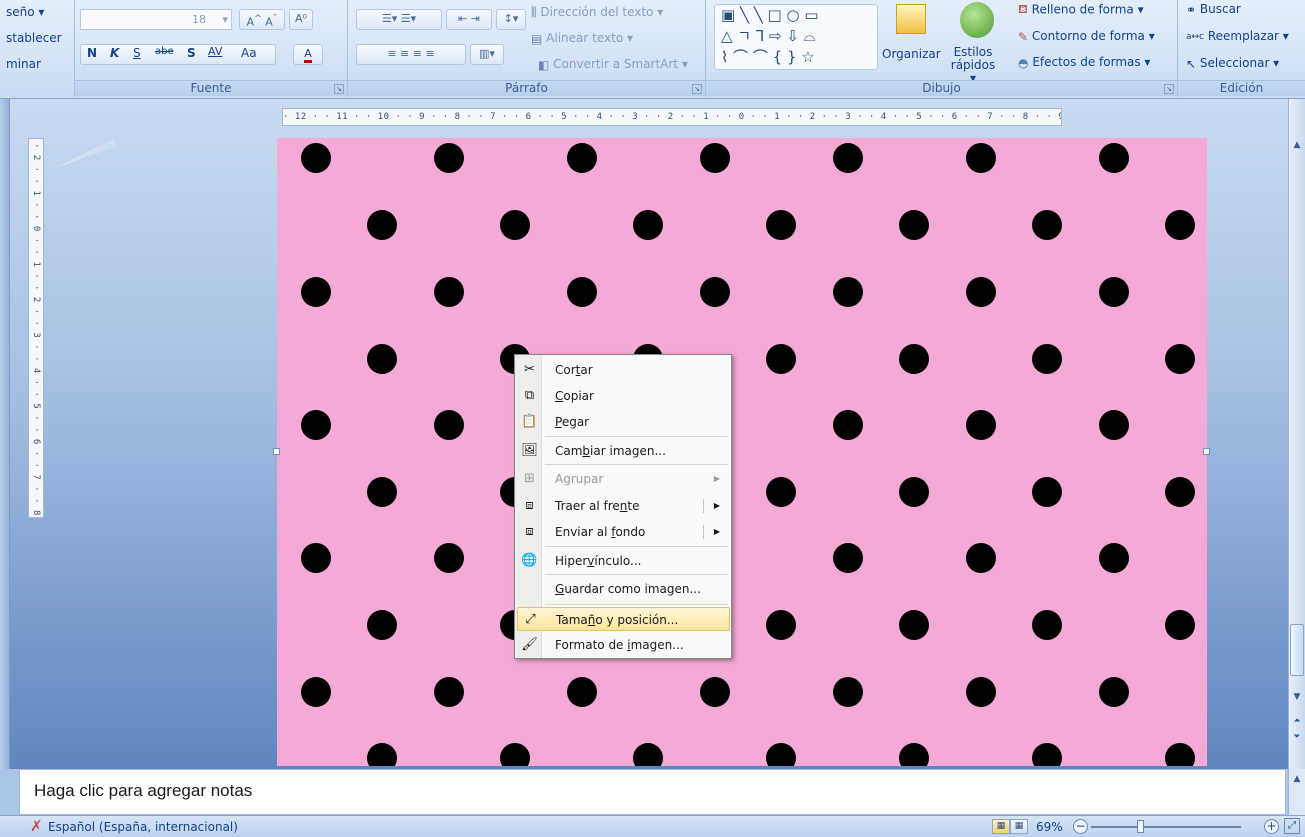  I want to click on context-menu-item-label: Copiar, so click(574, 396).